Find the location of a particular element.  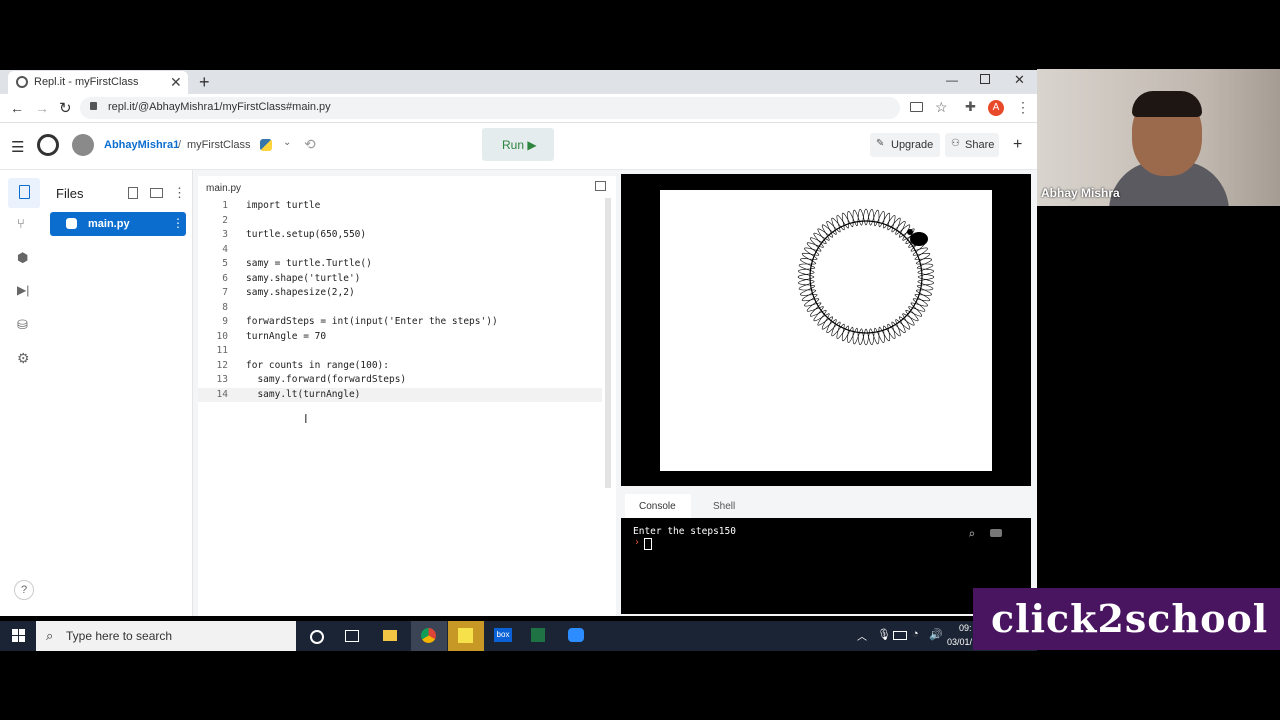

box-icon: box is located at coordinates (503, 635).